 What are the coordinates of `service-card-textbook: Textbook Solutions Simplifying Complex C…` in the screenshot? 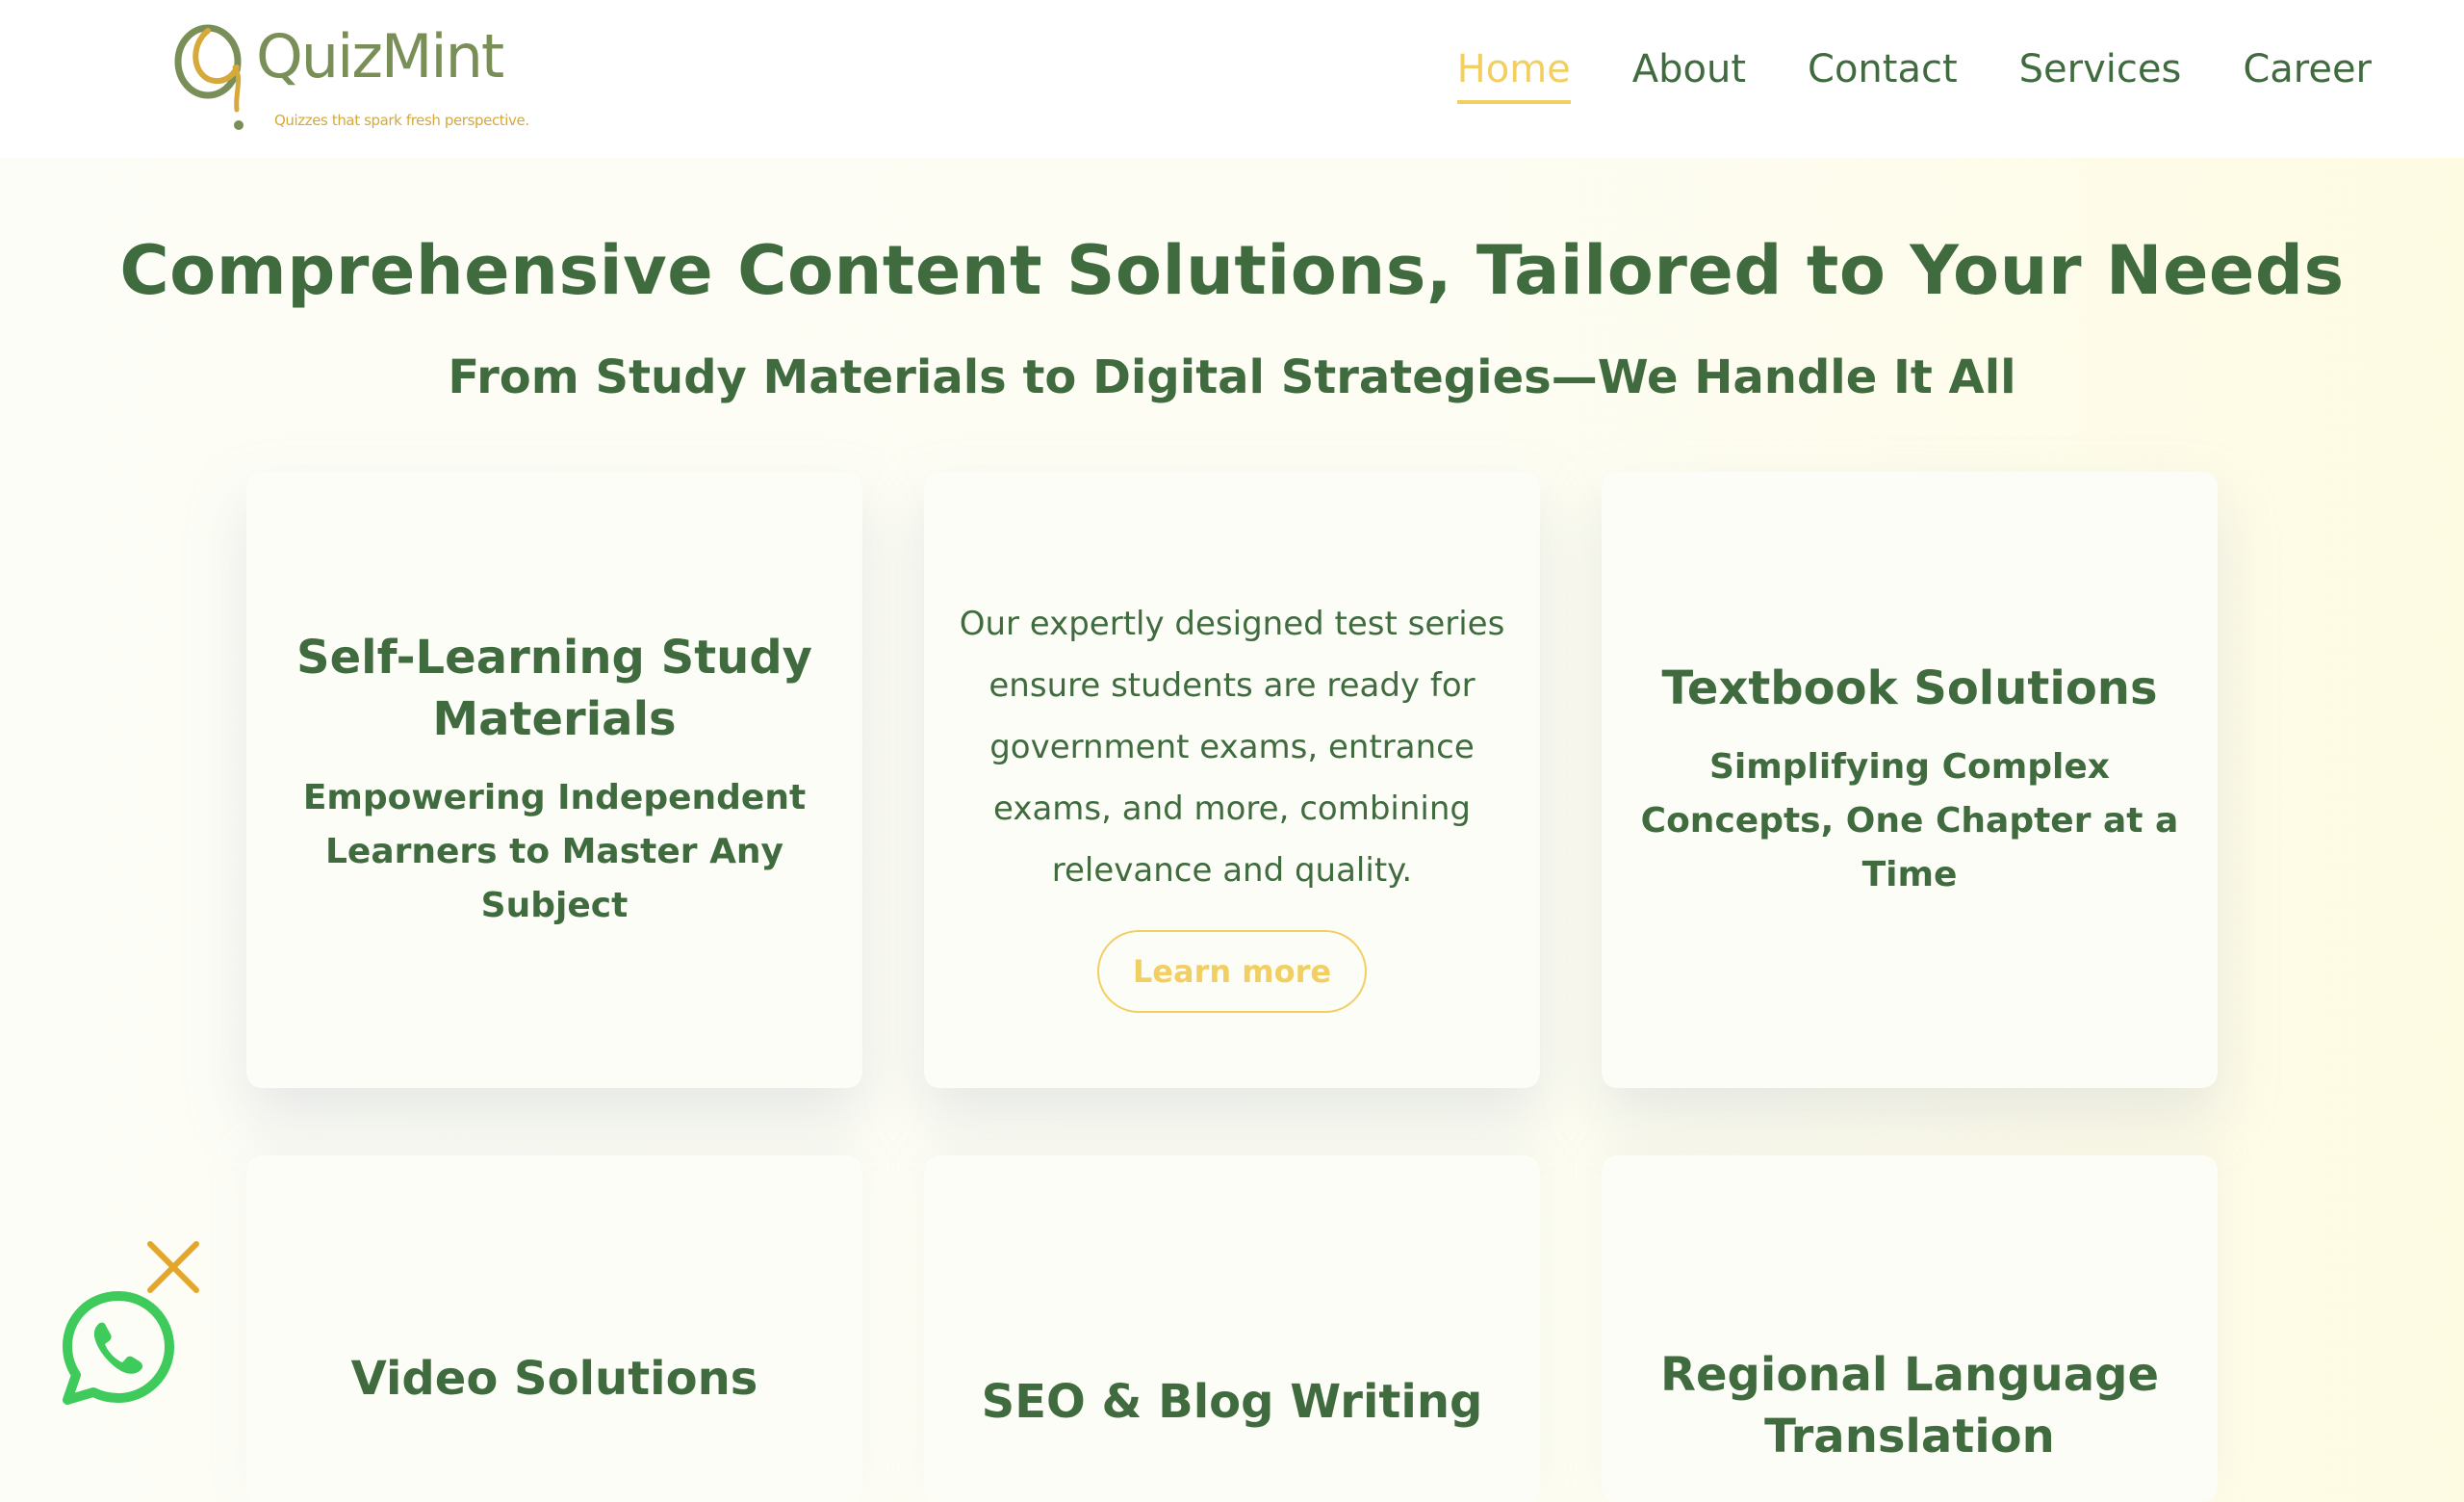 It's located at (1910, 780).